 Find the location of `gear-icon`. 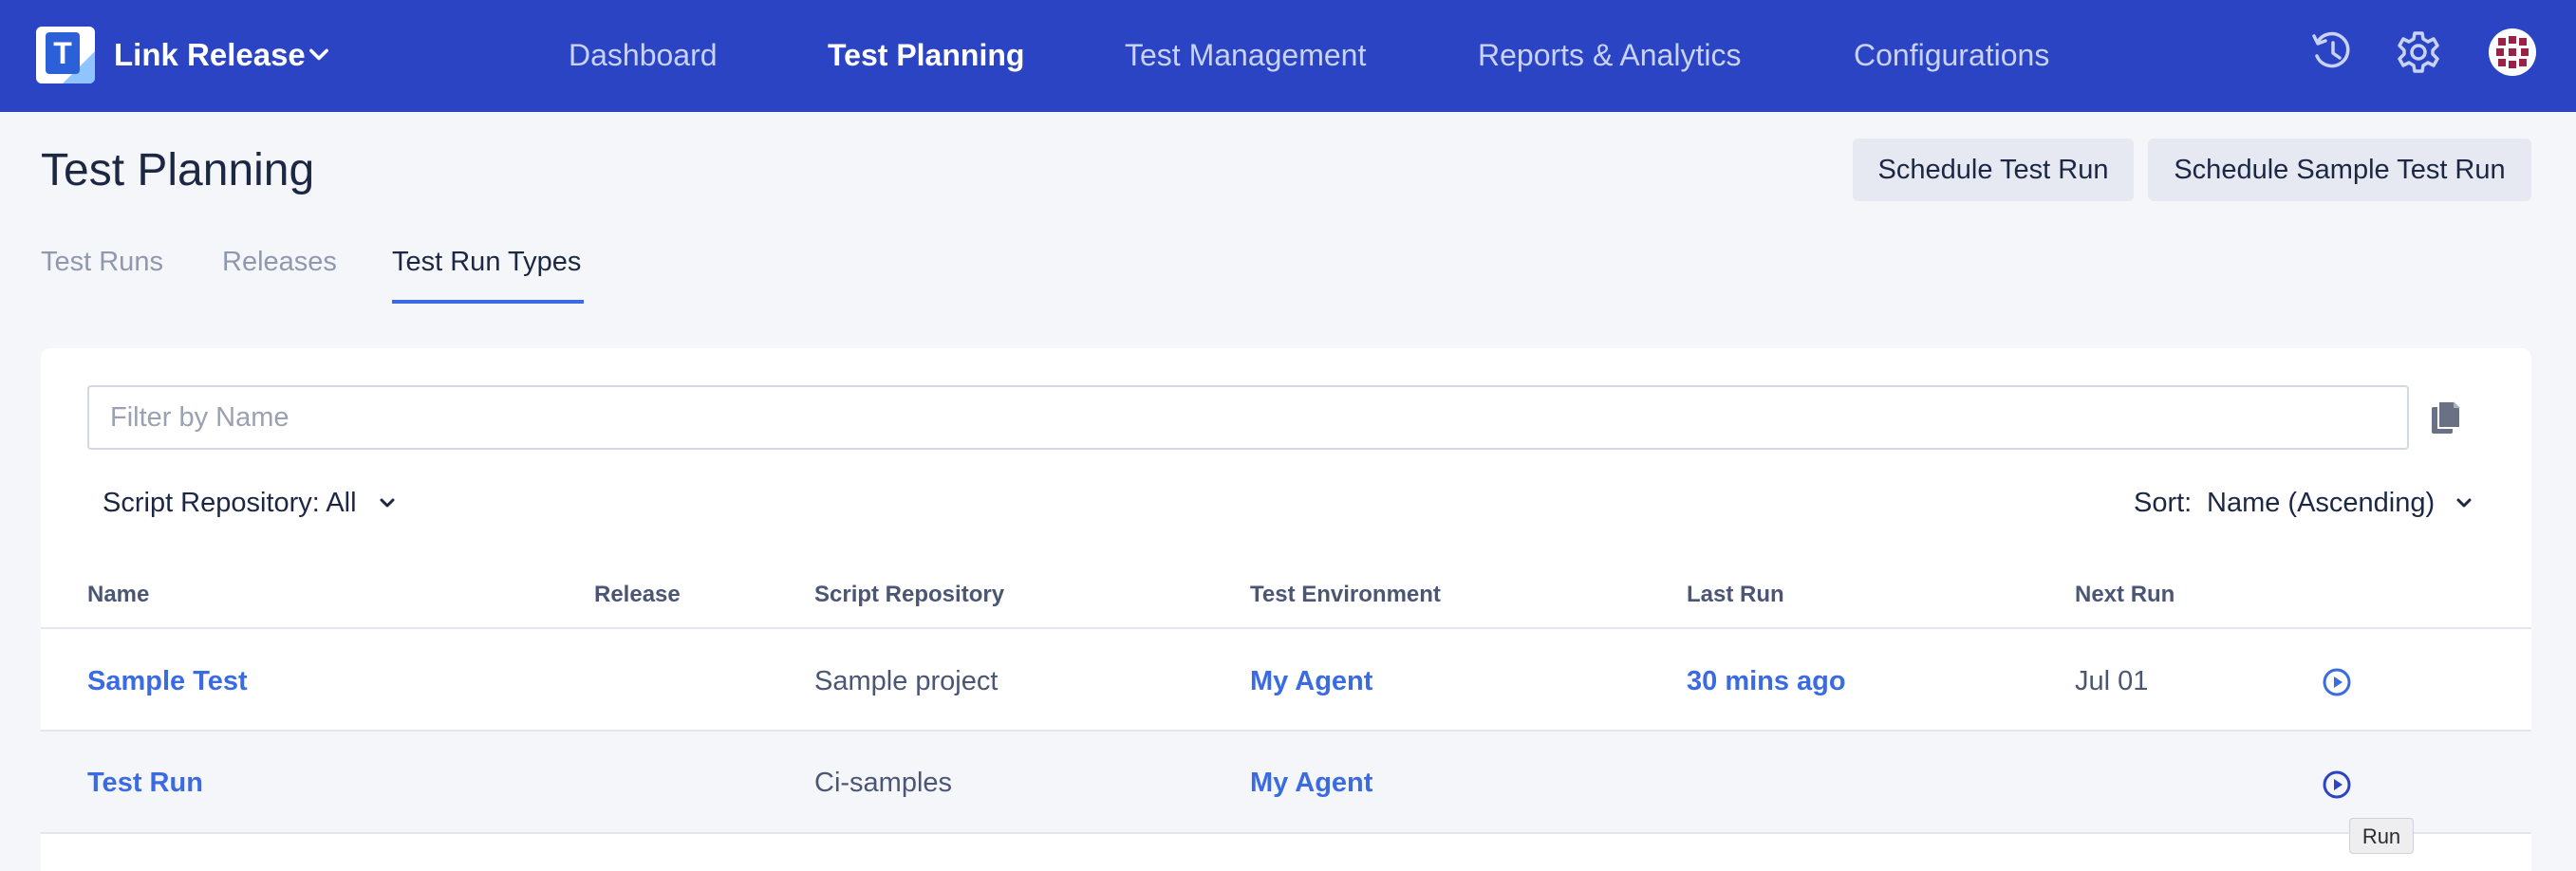

gear-icon is located at coordinates (2418, 52).